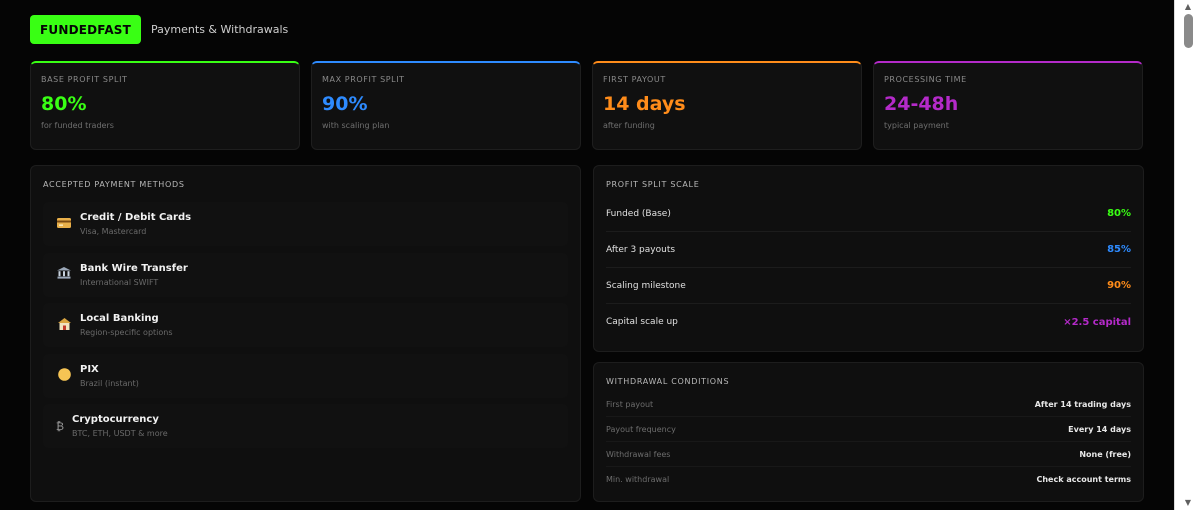 The image size is (1200, 510). I want to click on stat-value: 14 days, so click(644, 104).